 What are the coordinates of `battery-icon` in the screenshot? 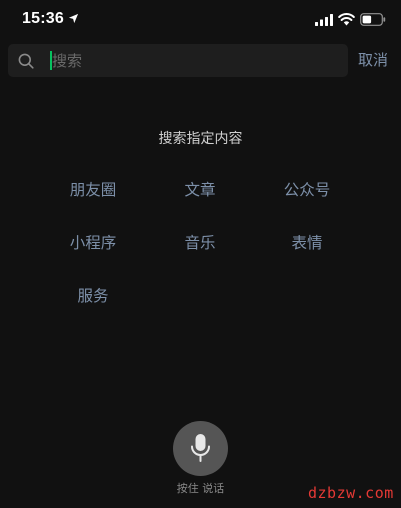 It's located at (373, 19).